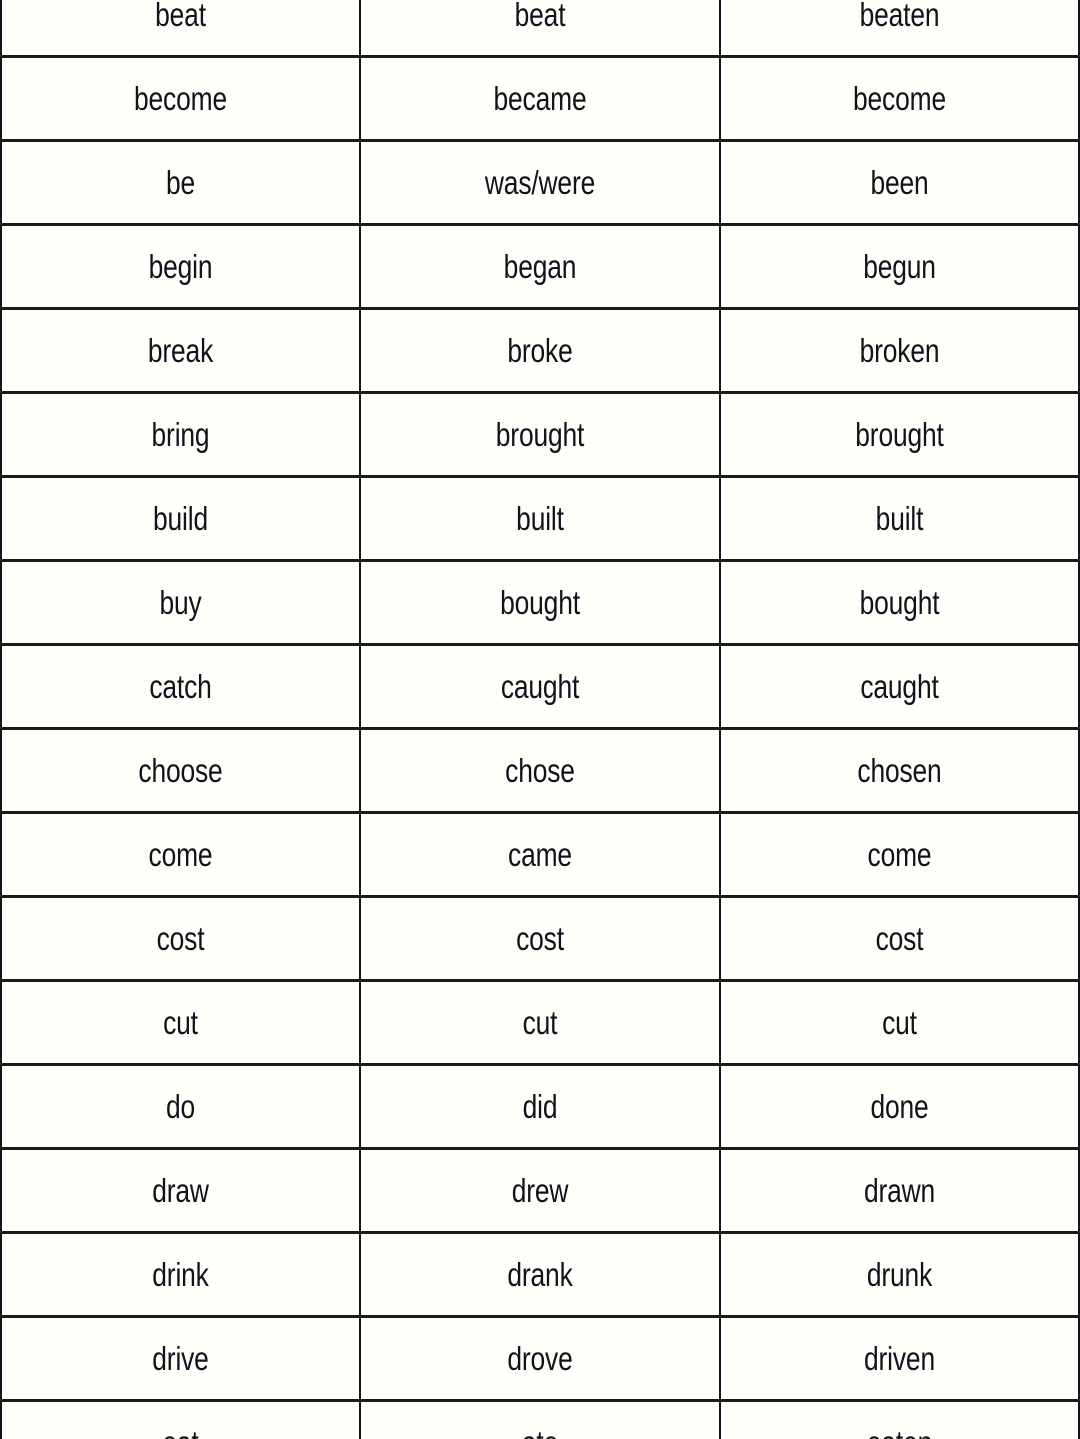 This screenshot has height=1439, width=1080. I want to click on table-row: come came come, so click(540, 854).